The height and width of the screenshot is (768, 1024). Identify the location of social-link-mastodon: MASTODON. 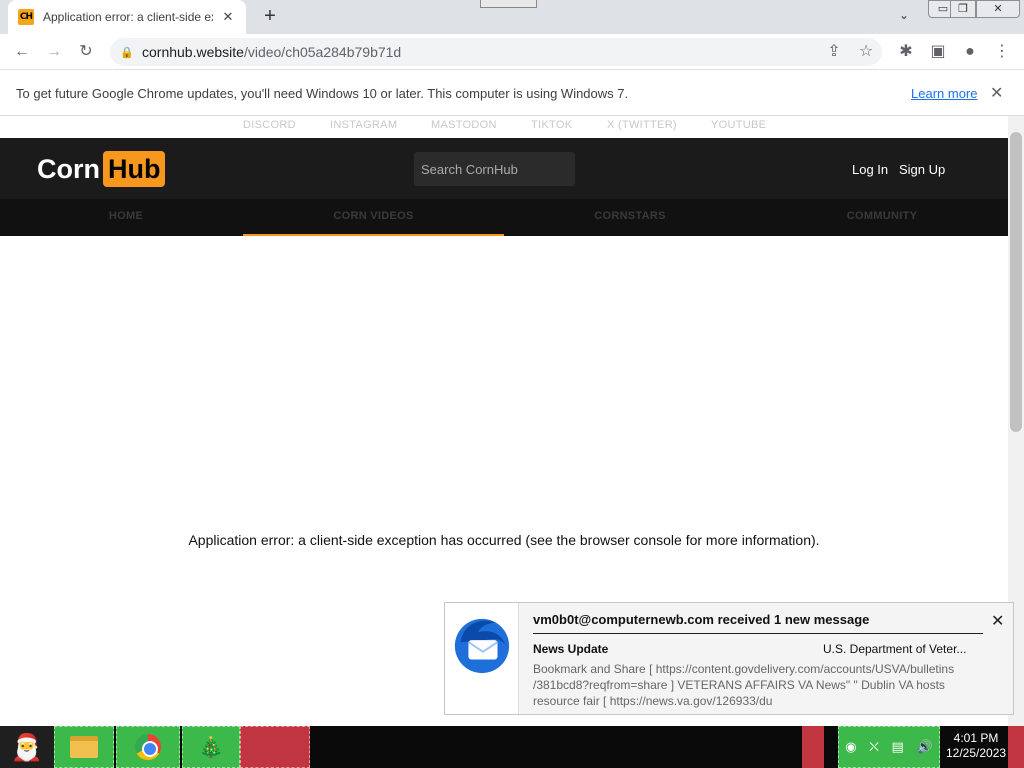
(464, 125).